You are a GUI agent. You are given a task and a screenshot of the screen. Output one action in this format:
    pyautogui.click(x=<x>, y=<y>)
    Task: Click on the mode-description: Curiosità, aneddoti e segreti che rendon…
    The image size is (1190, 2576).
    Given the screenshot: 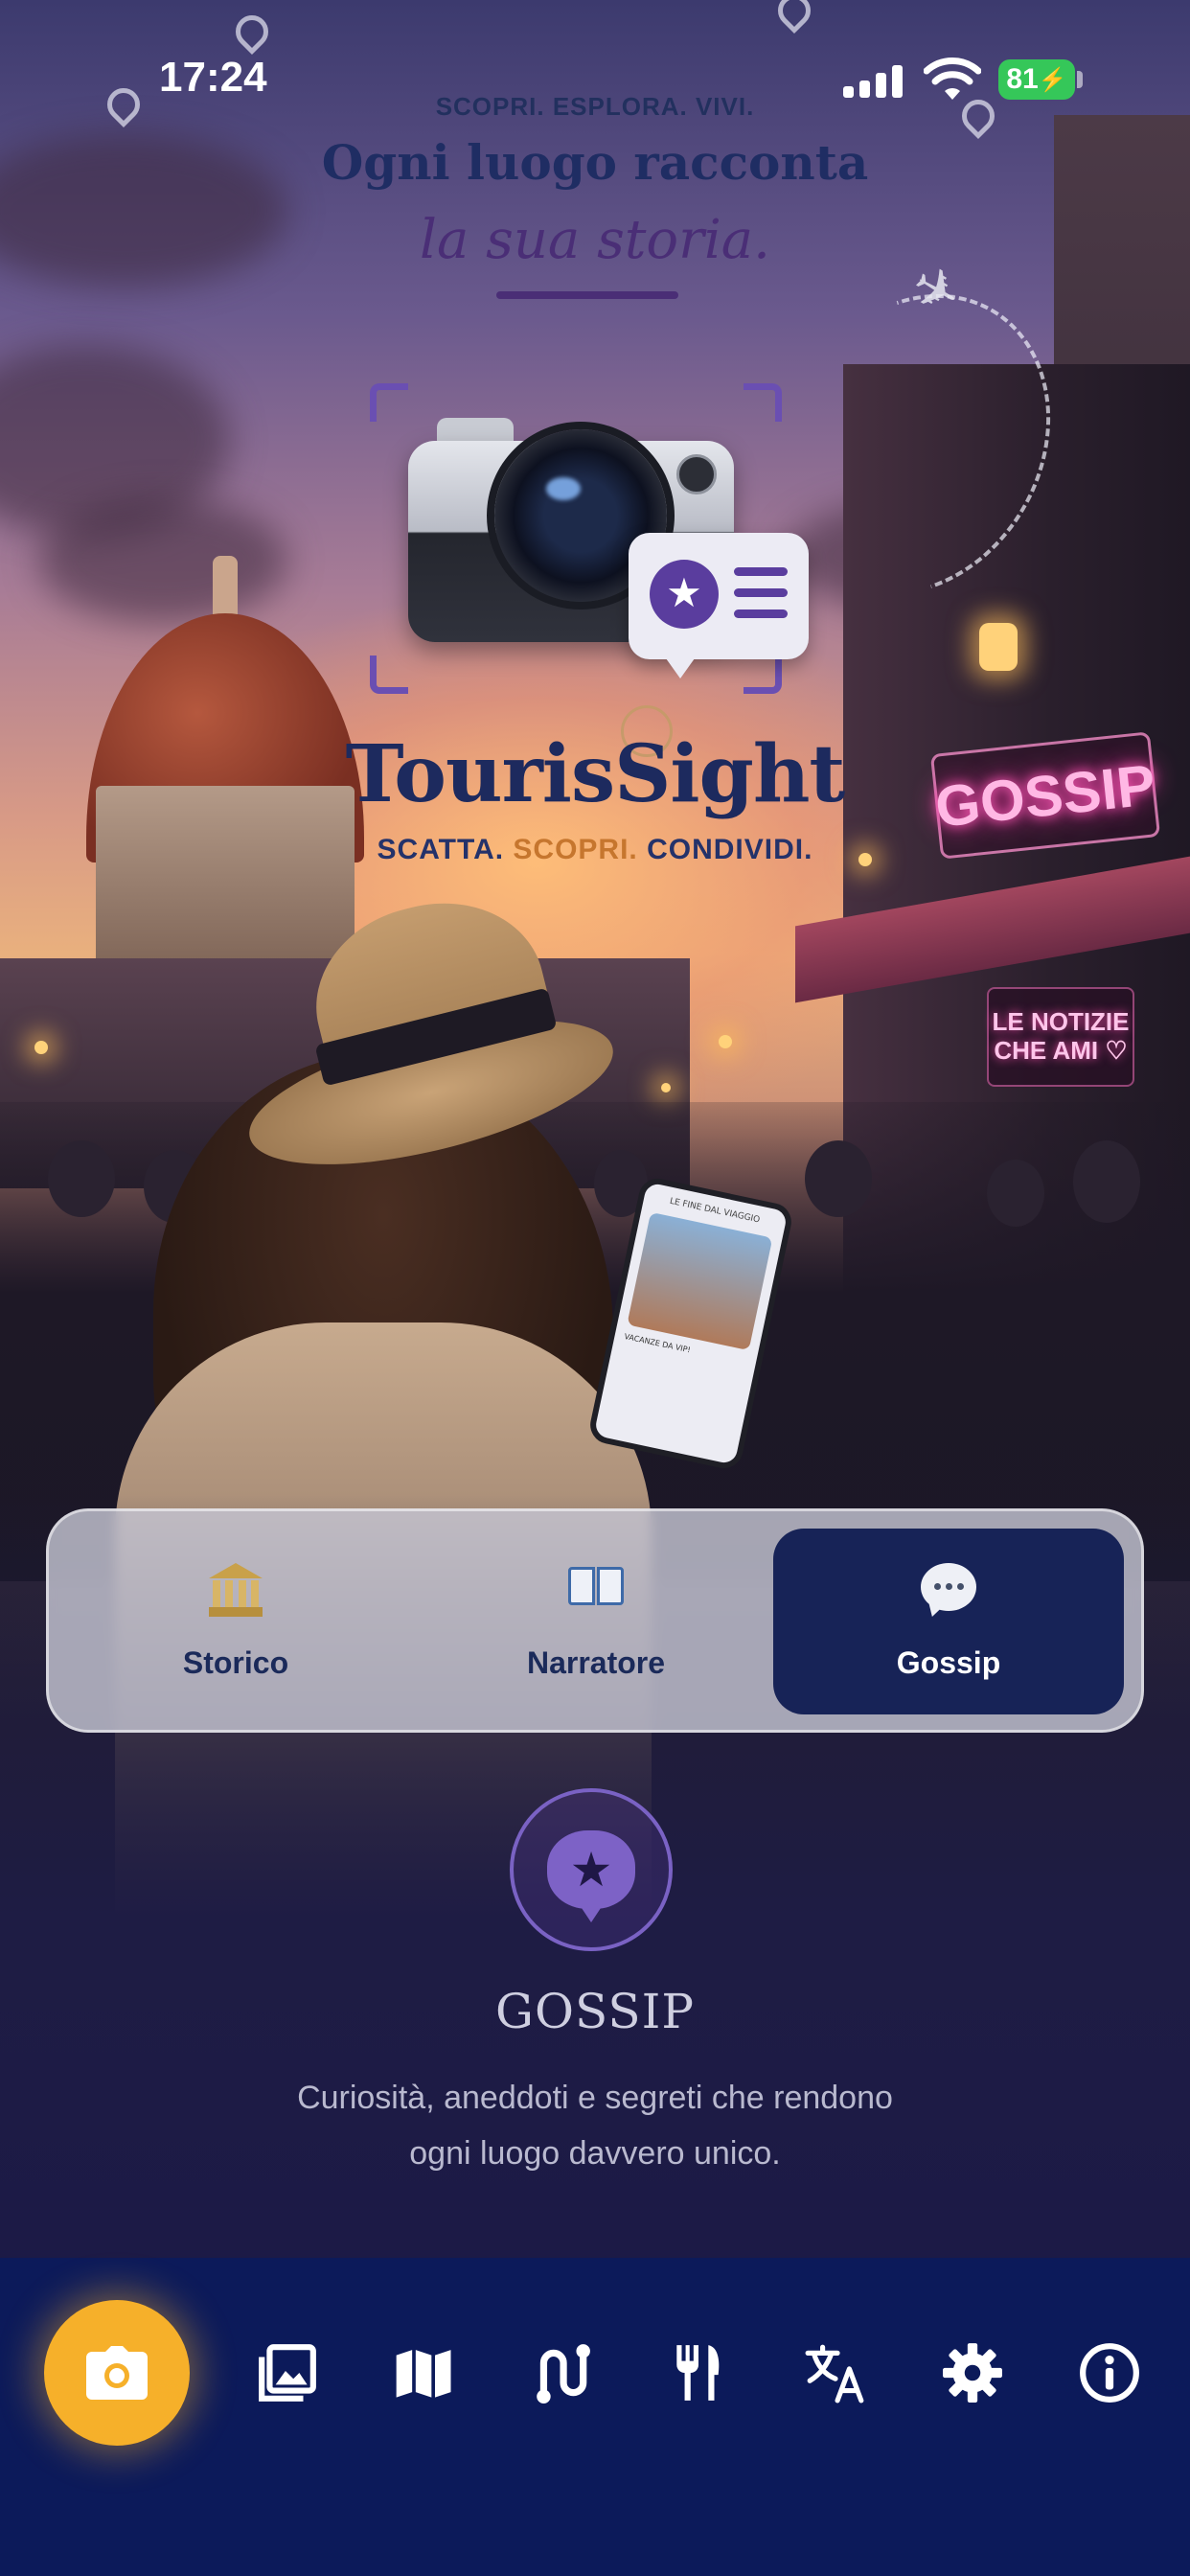 What is the action you would take?
    pyautogui.click(x=595, y=2126)
    